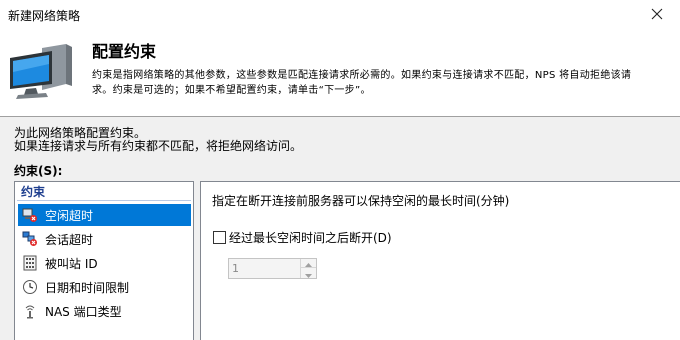  What do you see at coordinates (340, 15) in the screenshot?
I see `title-bar: 新建网络策略` at bounding box center [340, 15].